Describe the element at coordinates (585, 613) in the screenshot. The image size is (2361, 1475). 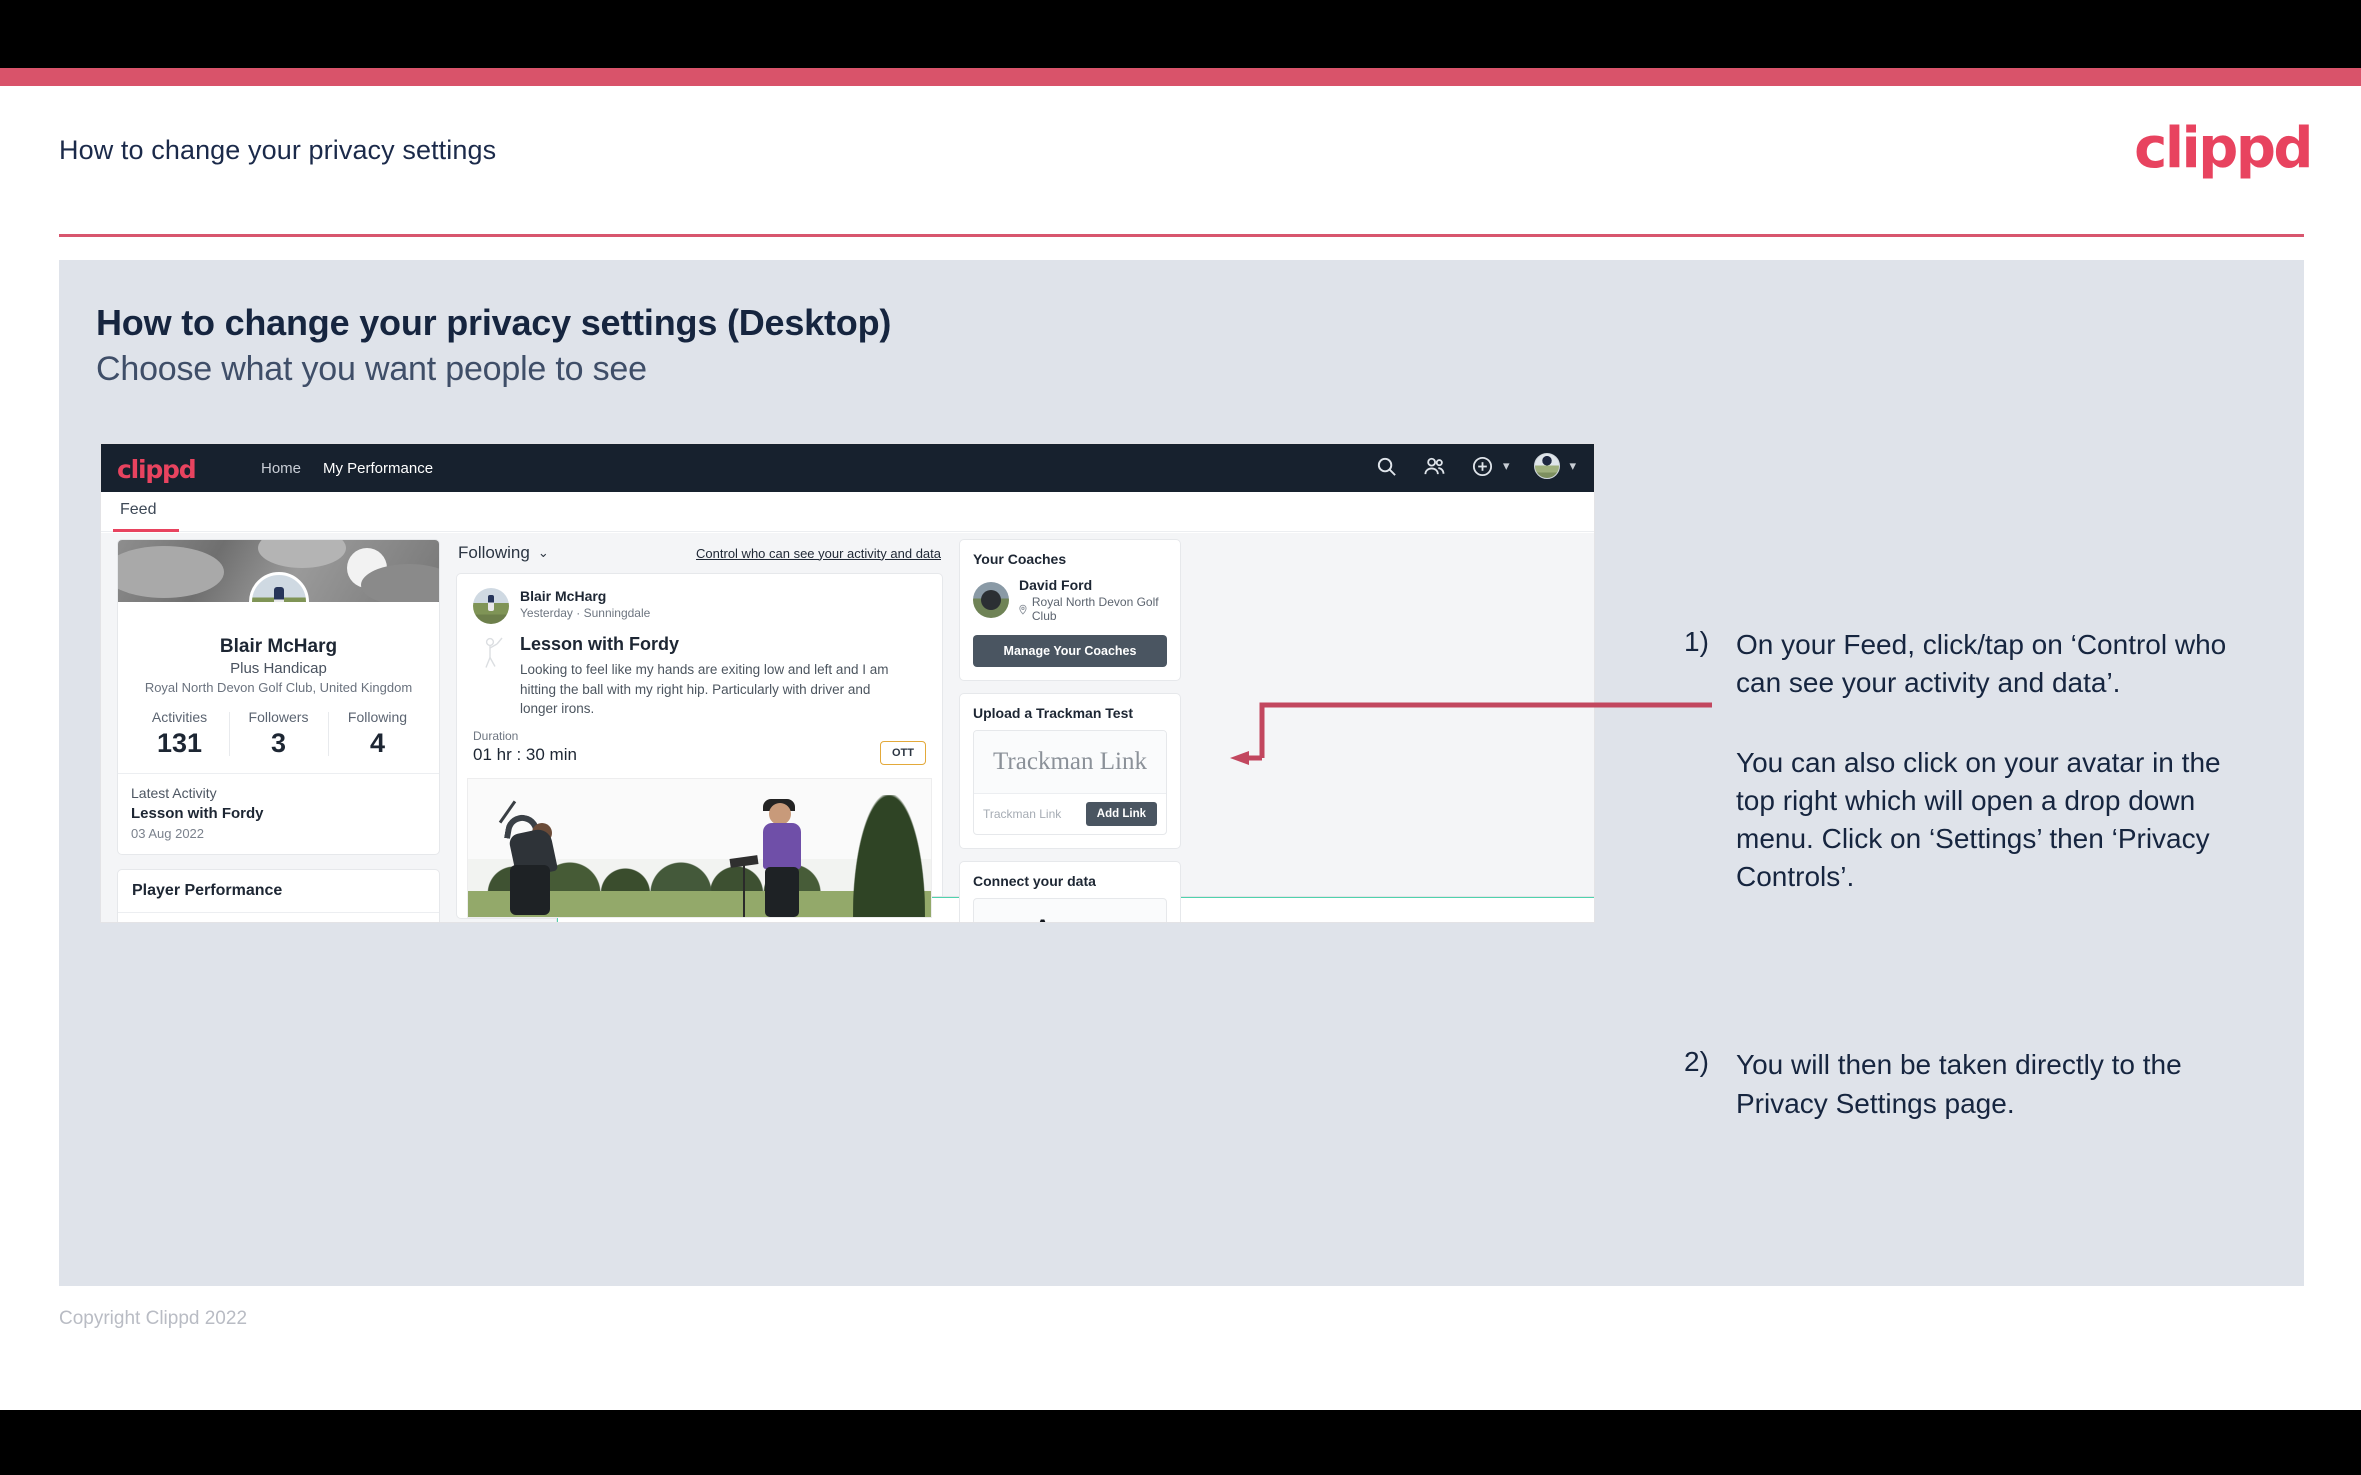
I see `post-meta: Yesterday · Sunningdale` at that location.